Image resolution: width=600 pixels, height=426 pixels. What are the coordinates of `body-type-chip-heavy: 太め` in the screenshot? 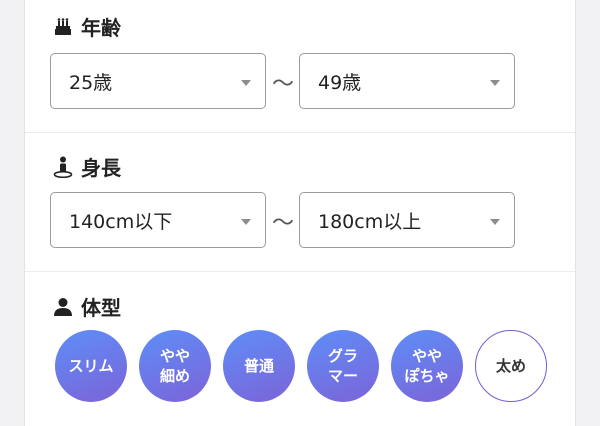 It's located at (511, 366).